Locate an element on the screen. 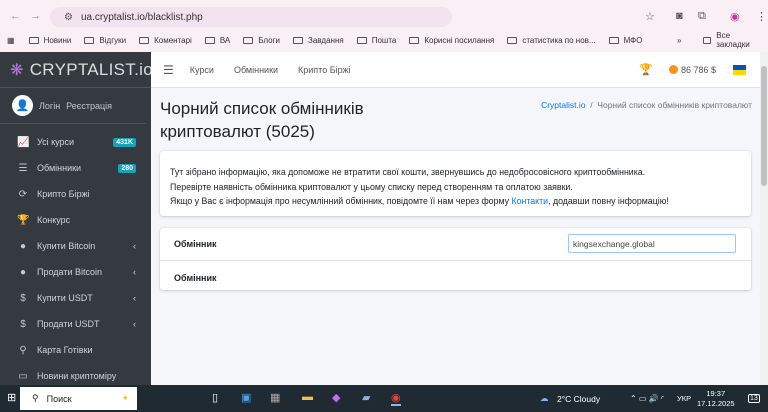 The width and height of the screenshot is (768, 412). star-icon: ☆ is located at coordinates (650, 16).